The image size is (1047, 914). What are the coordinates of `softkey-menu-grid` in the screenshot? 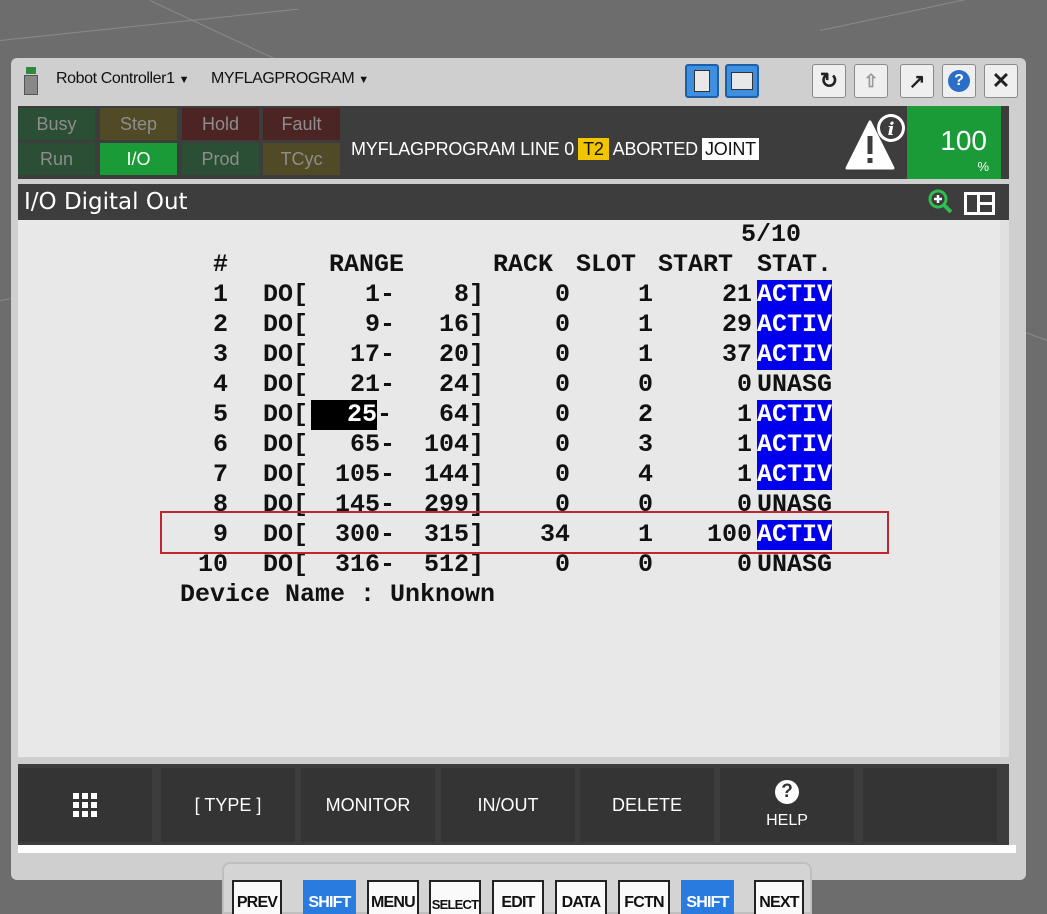 It's located at (85, 805).